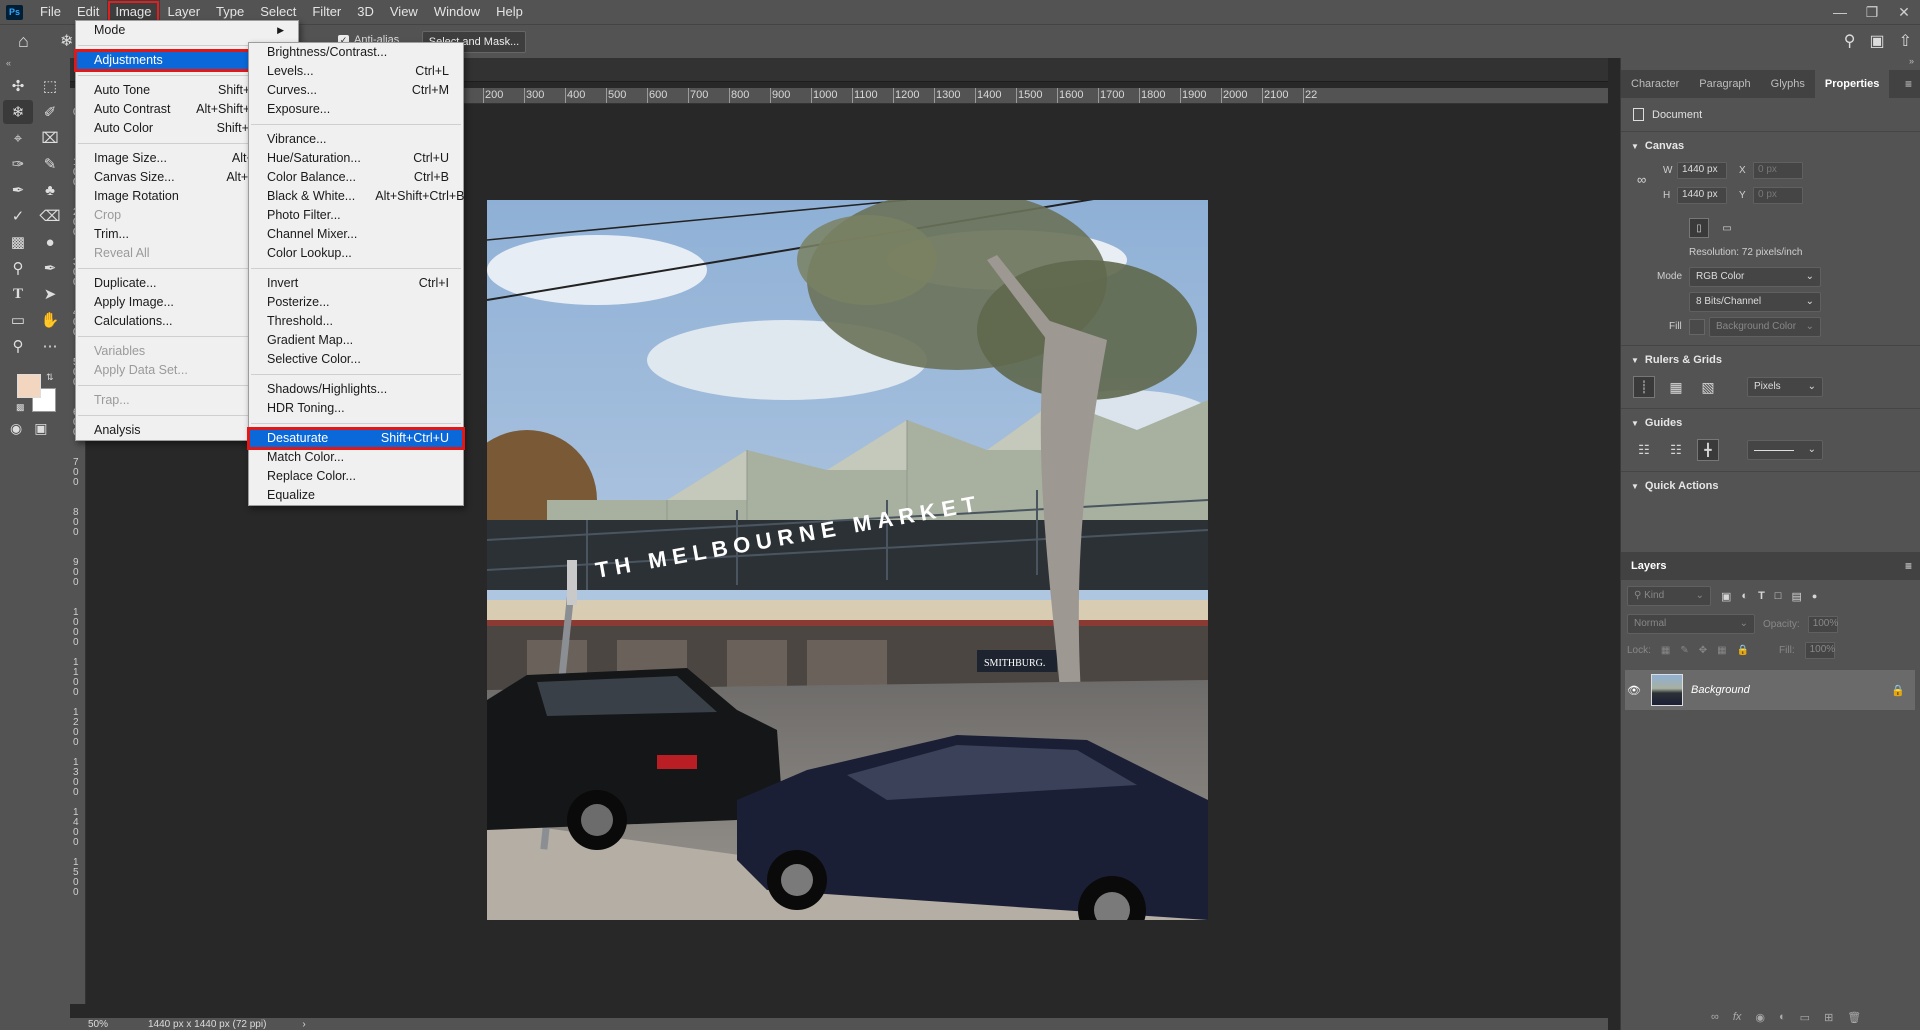  I want to click on healing-brush-tool-icon: ✎, so click(50, 164).